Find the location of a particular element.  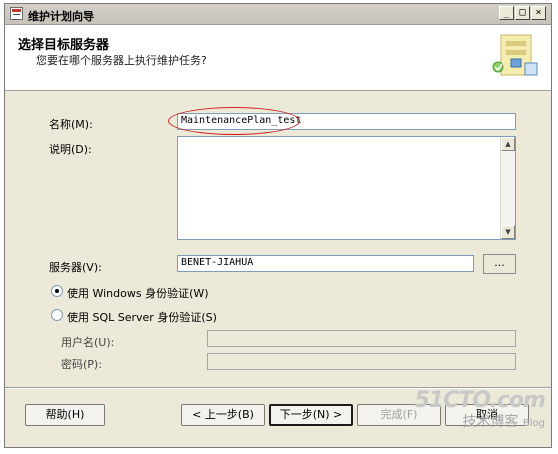

scroll-down-icon: ▼ is located at coordinates (508, 232).